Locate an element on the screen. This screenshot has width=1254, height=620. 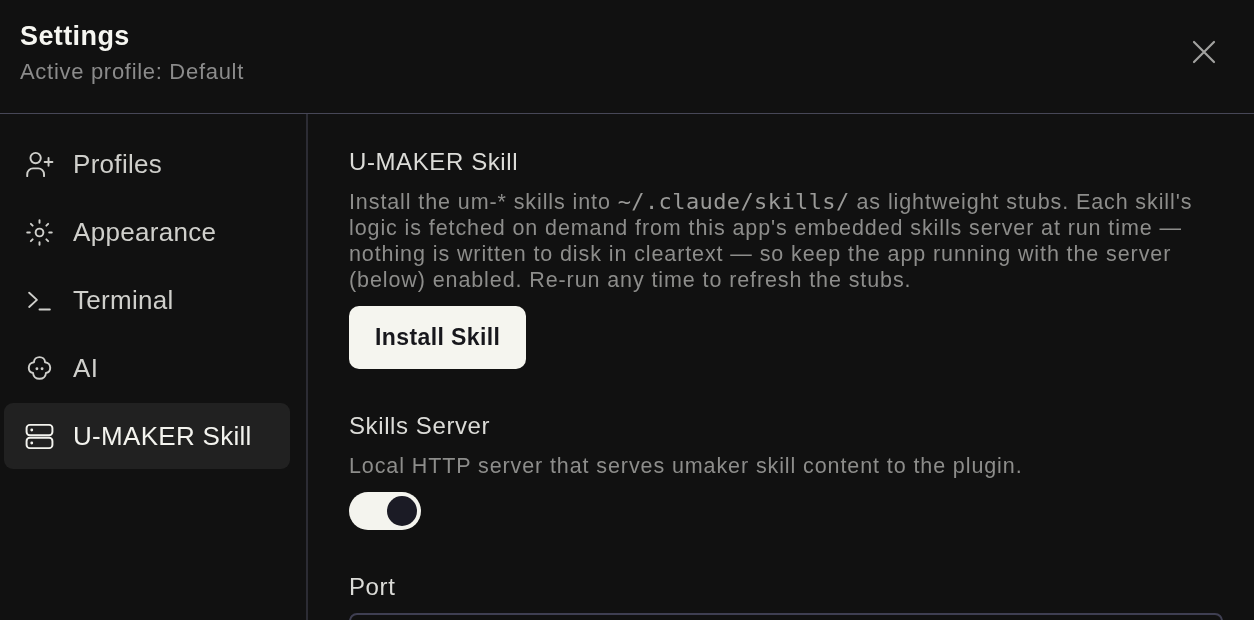
install-button: Install Skill is located at coordinates (438, 337).